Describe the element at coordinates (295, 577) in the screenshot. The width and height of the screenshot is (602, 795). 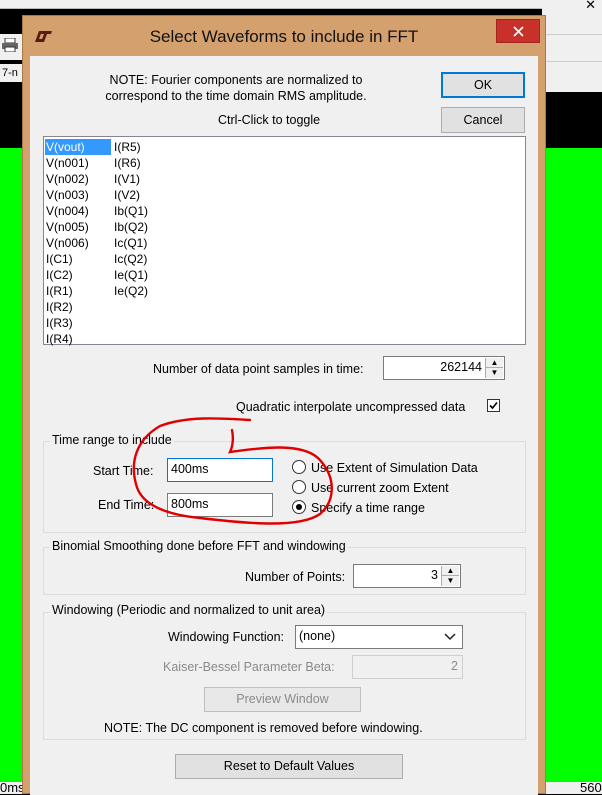
I see `points-label: Number of Points:` at that location.